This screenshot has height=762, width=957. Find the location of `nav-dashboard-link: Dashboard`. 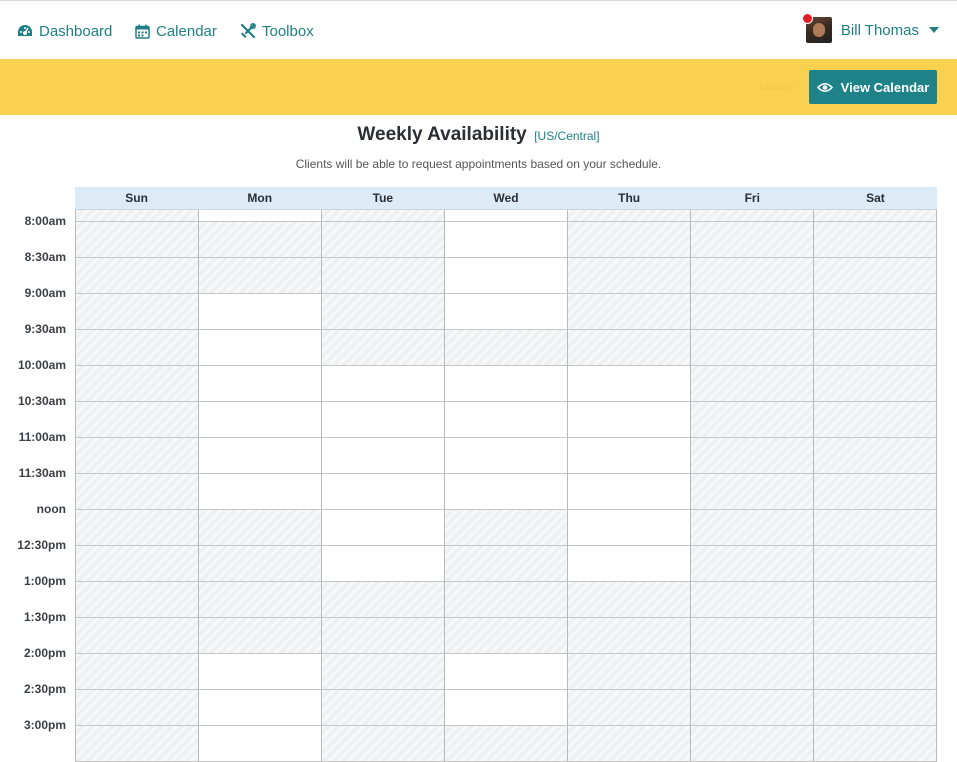

nav-dashboard-link: Dashboard is located at coordinates (64, 31).